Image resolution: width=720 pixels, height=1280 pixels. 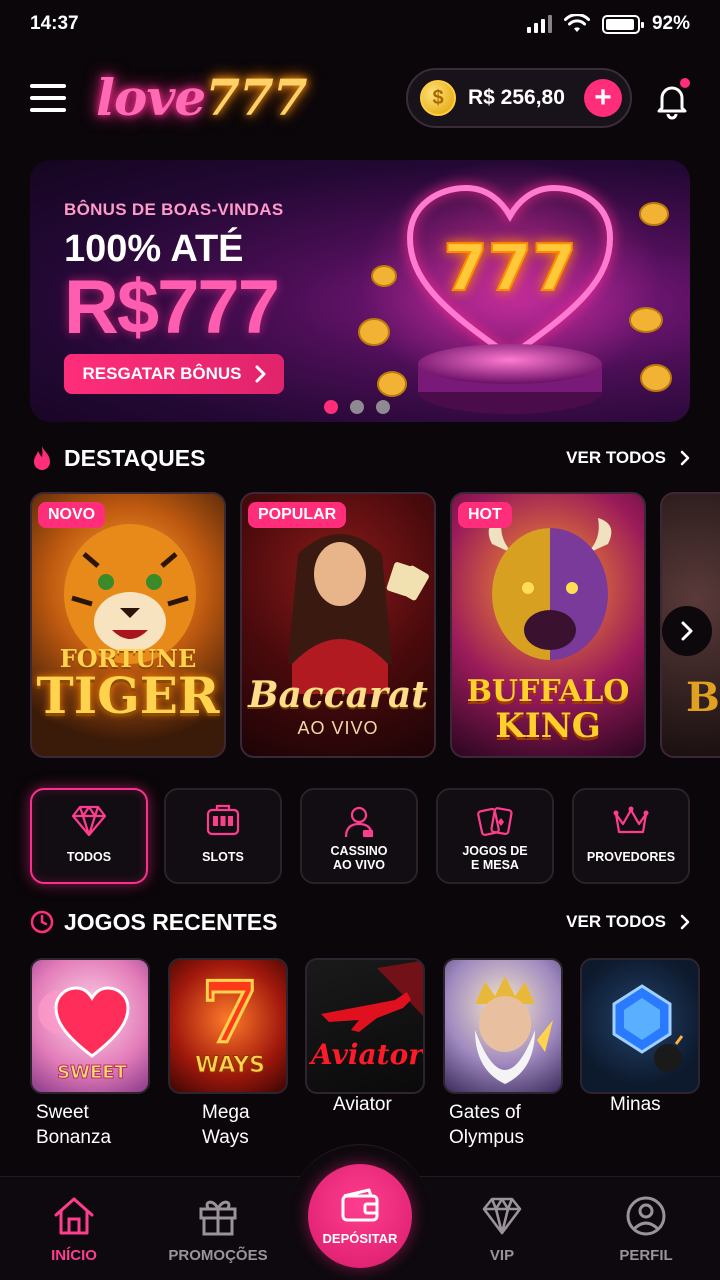 I want to click on card-title-main: TIGER, so click(x=128, y=695).